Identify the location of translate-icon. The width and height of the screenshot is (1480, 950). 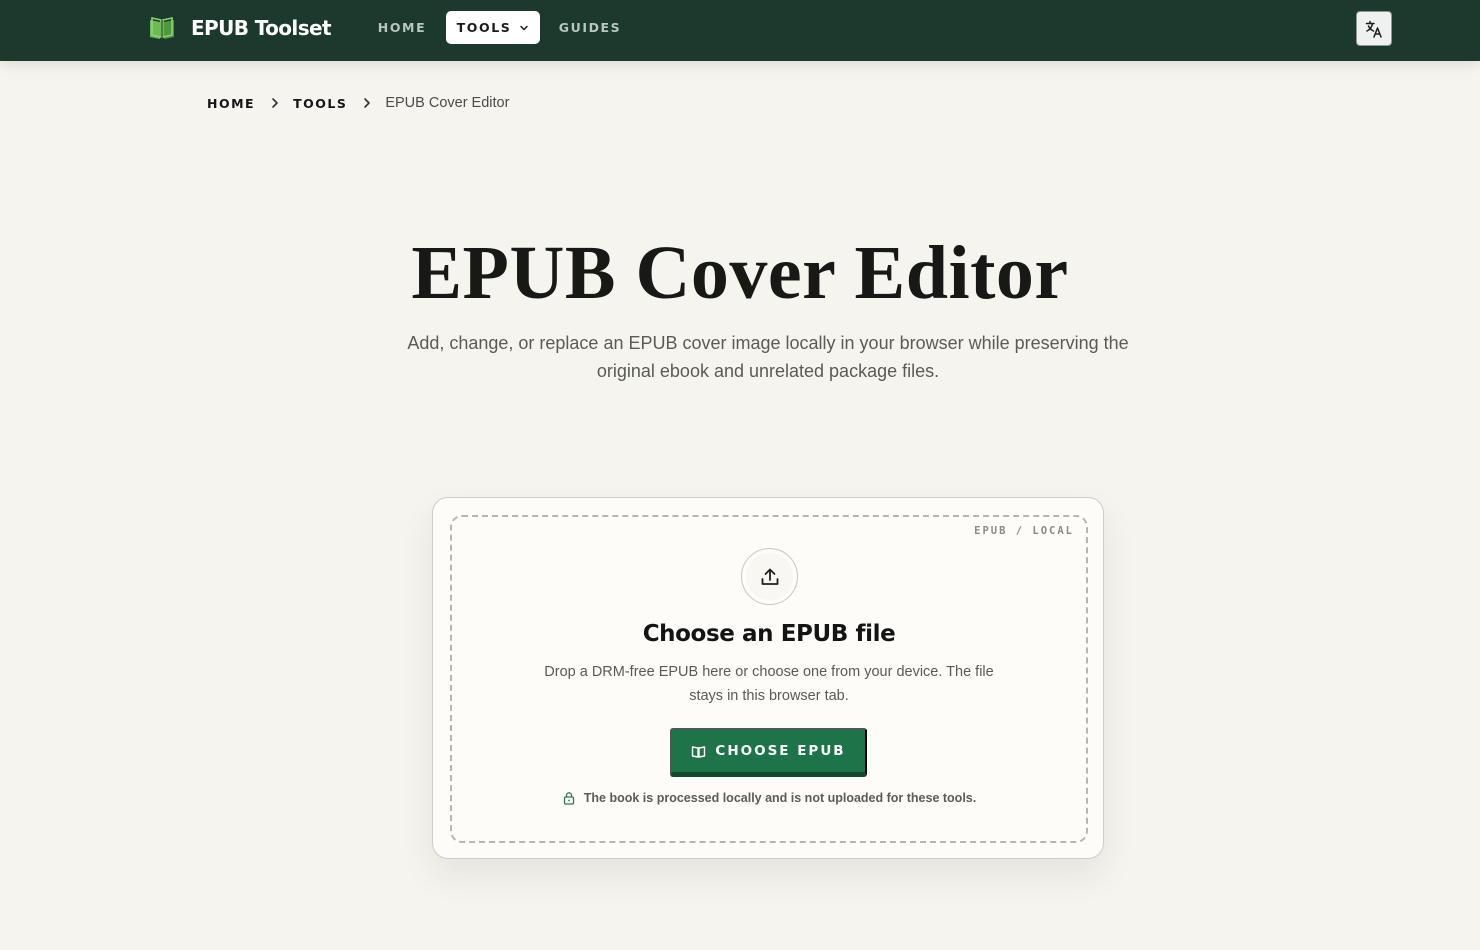
(1373, 29).